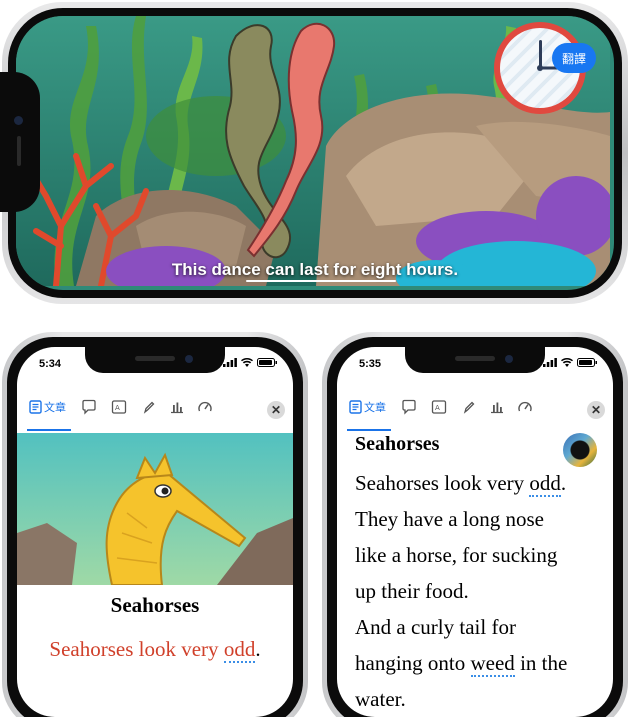  What do you see at coordinates (449, 519) in the screenshot?
I see `line-2: They have a long nose` at bounding box center [449, 519].